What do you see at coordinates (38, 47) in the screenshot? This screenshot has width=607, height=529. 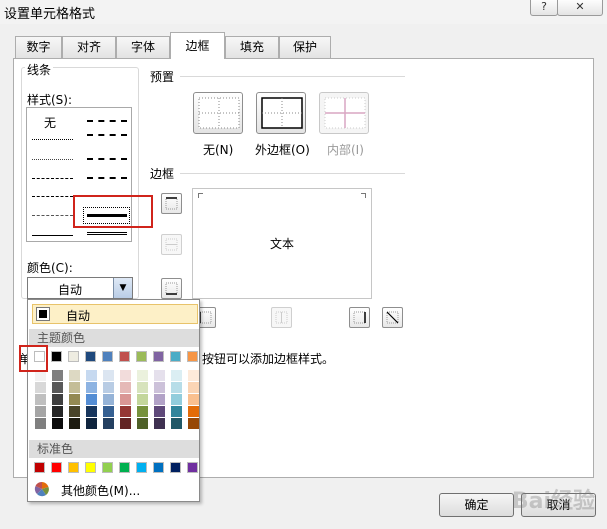 I see `tab-number: 数字` at bounding box center [38, 47].